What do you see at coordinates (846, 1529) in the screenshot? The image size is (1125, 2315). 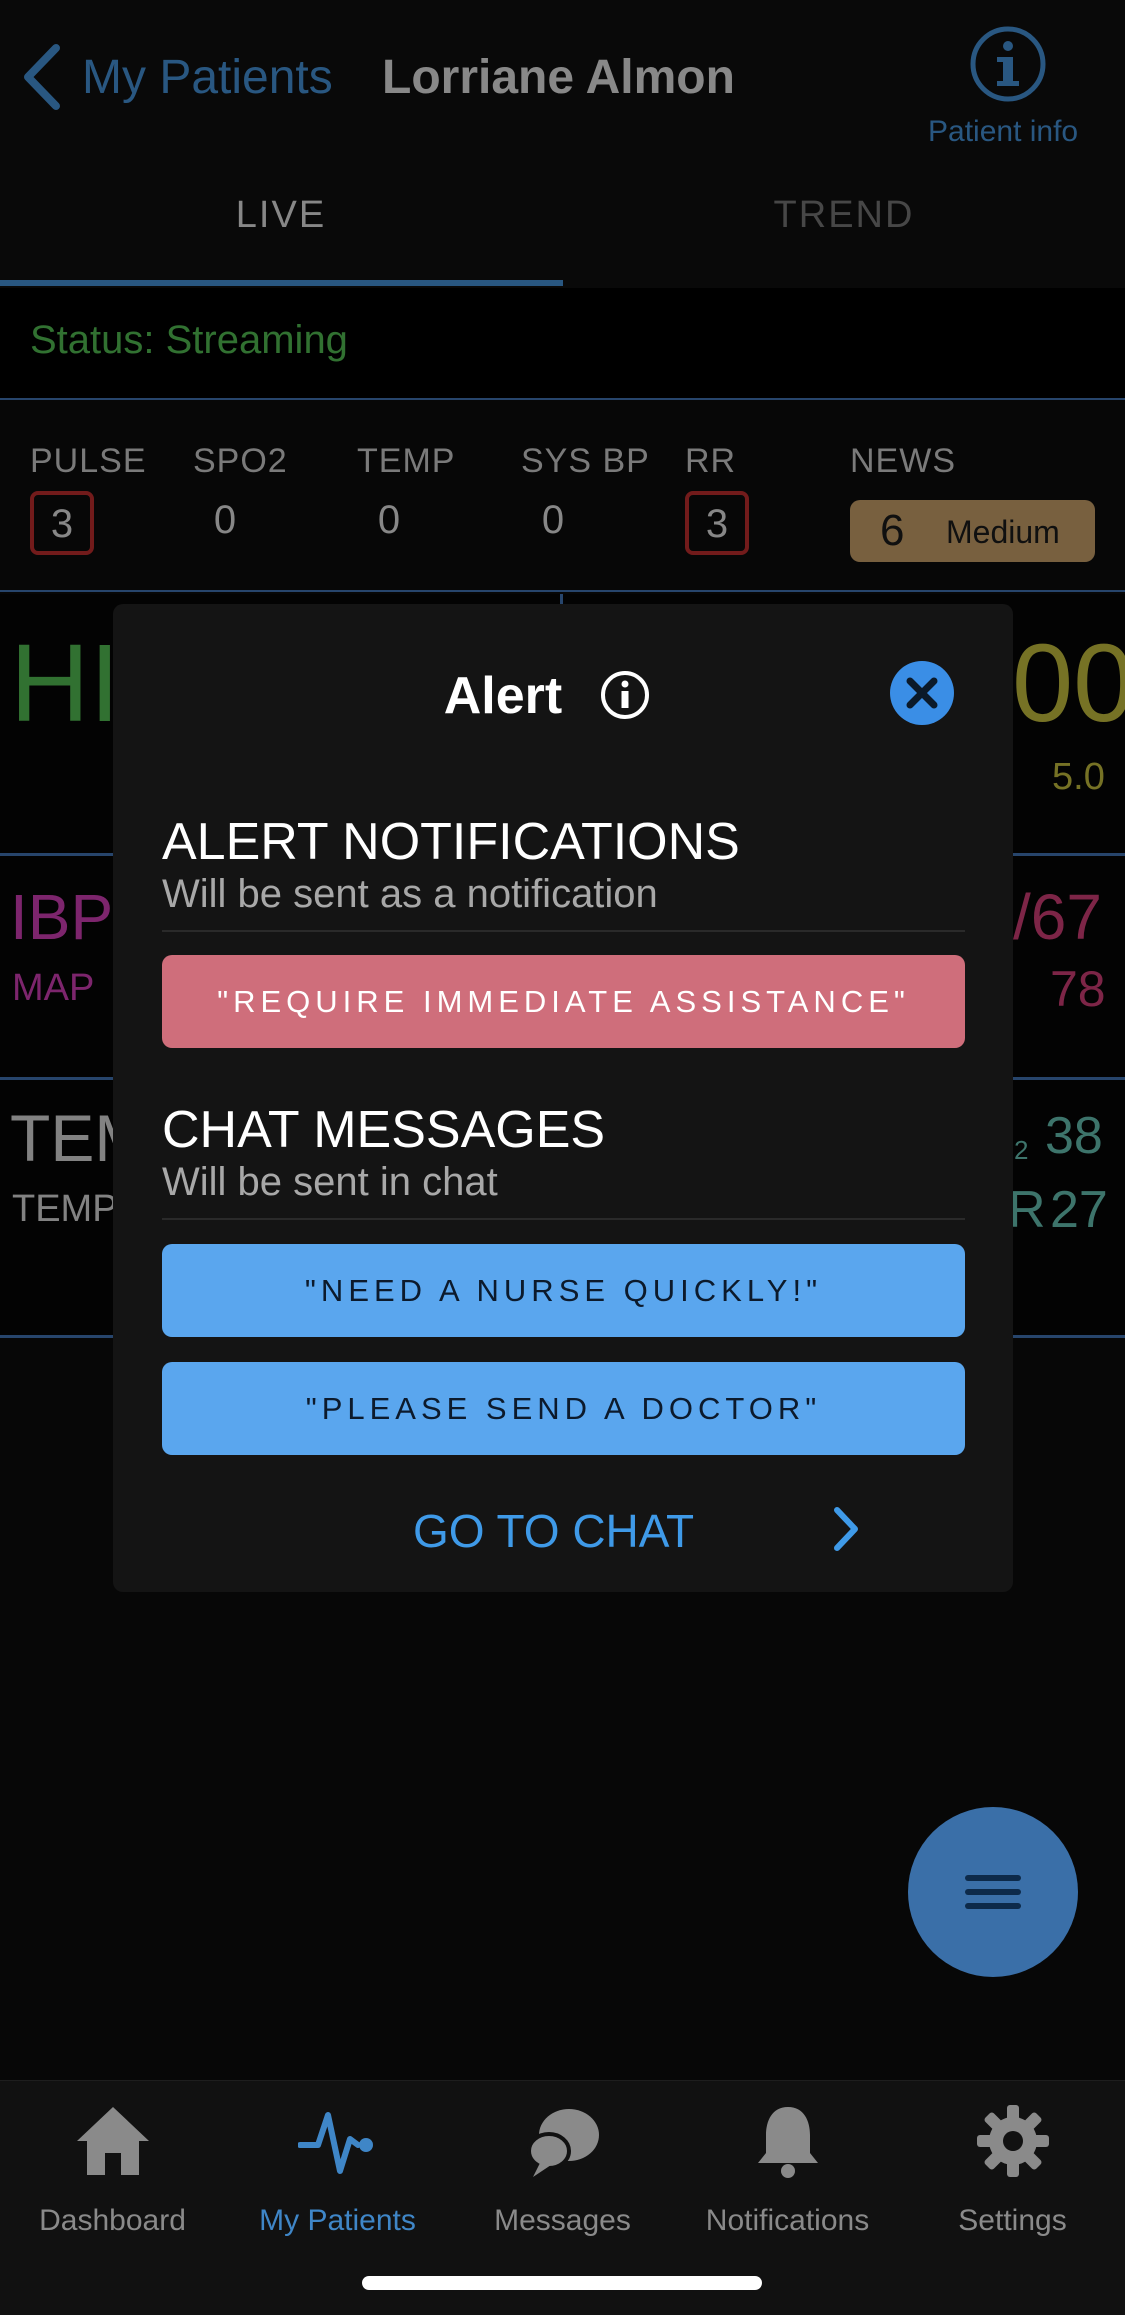 I see `chevron-right-icon` at bounding box center [846, 1529].